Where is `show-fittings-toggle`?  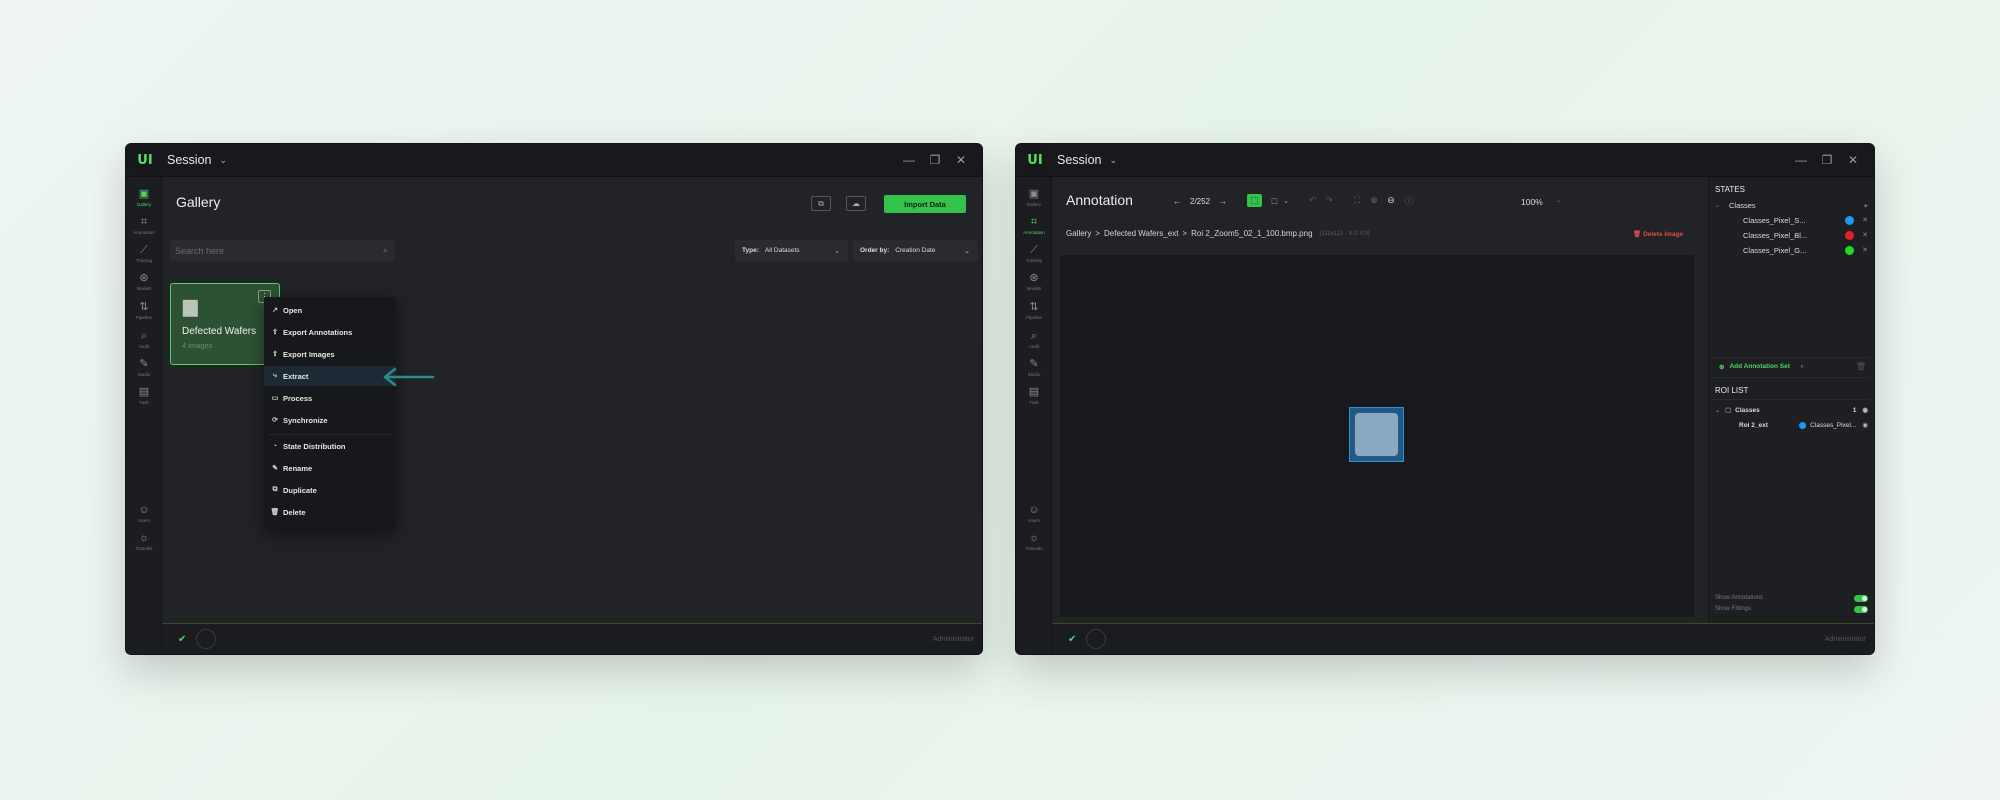
show-fittings-toggle is located at coordinates (1861, 609).